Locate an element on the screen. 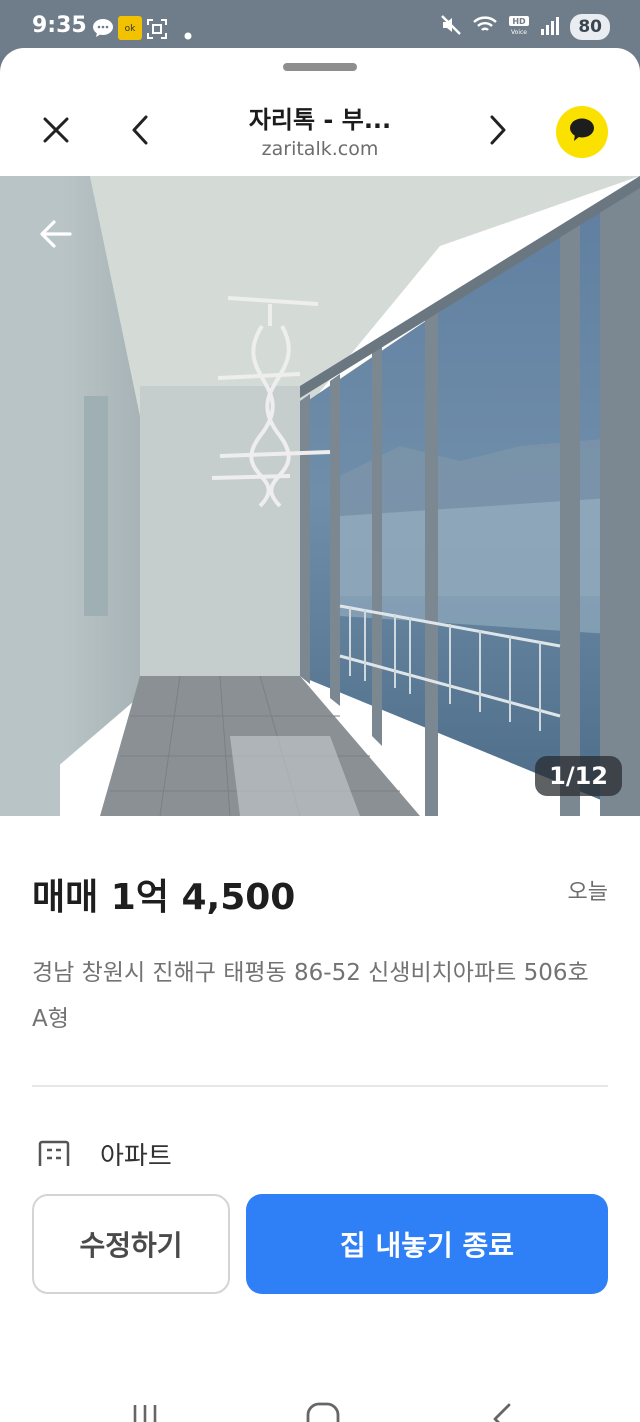 Image resolution: width=640 pixels, height=1422 pixels. forward-chevron-icon is located at coordinates (498, 132).